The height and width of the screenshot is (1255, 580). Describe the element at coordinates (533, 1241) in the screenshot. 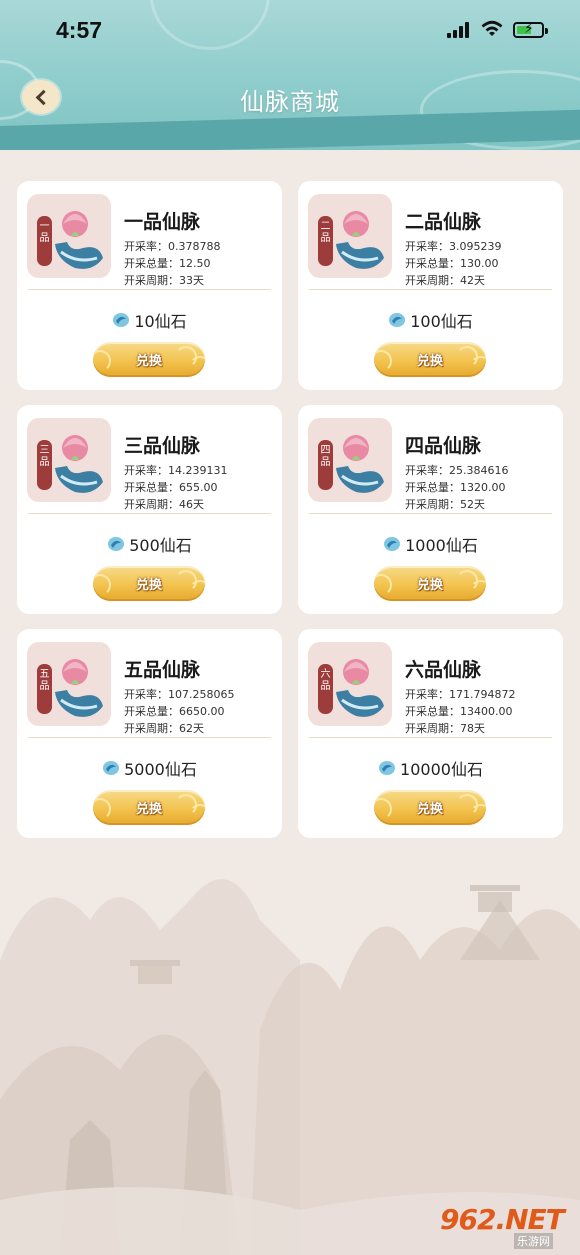

I see `watermark-subtitle: 乐游网` at that location.